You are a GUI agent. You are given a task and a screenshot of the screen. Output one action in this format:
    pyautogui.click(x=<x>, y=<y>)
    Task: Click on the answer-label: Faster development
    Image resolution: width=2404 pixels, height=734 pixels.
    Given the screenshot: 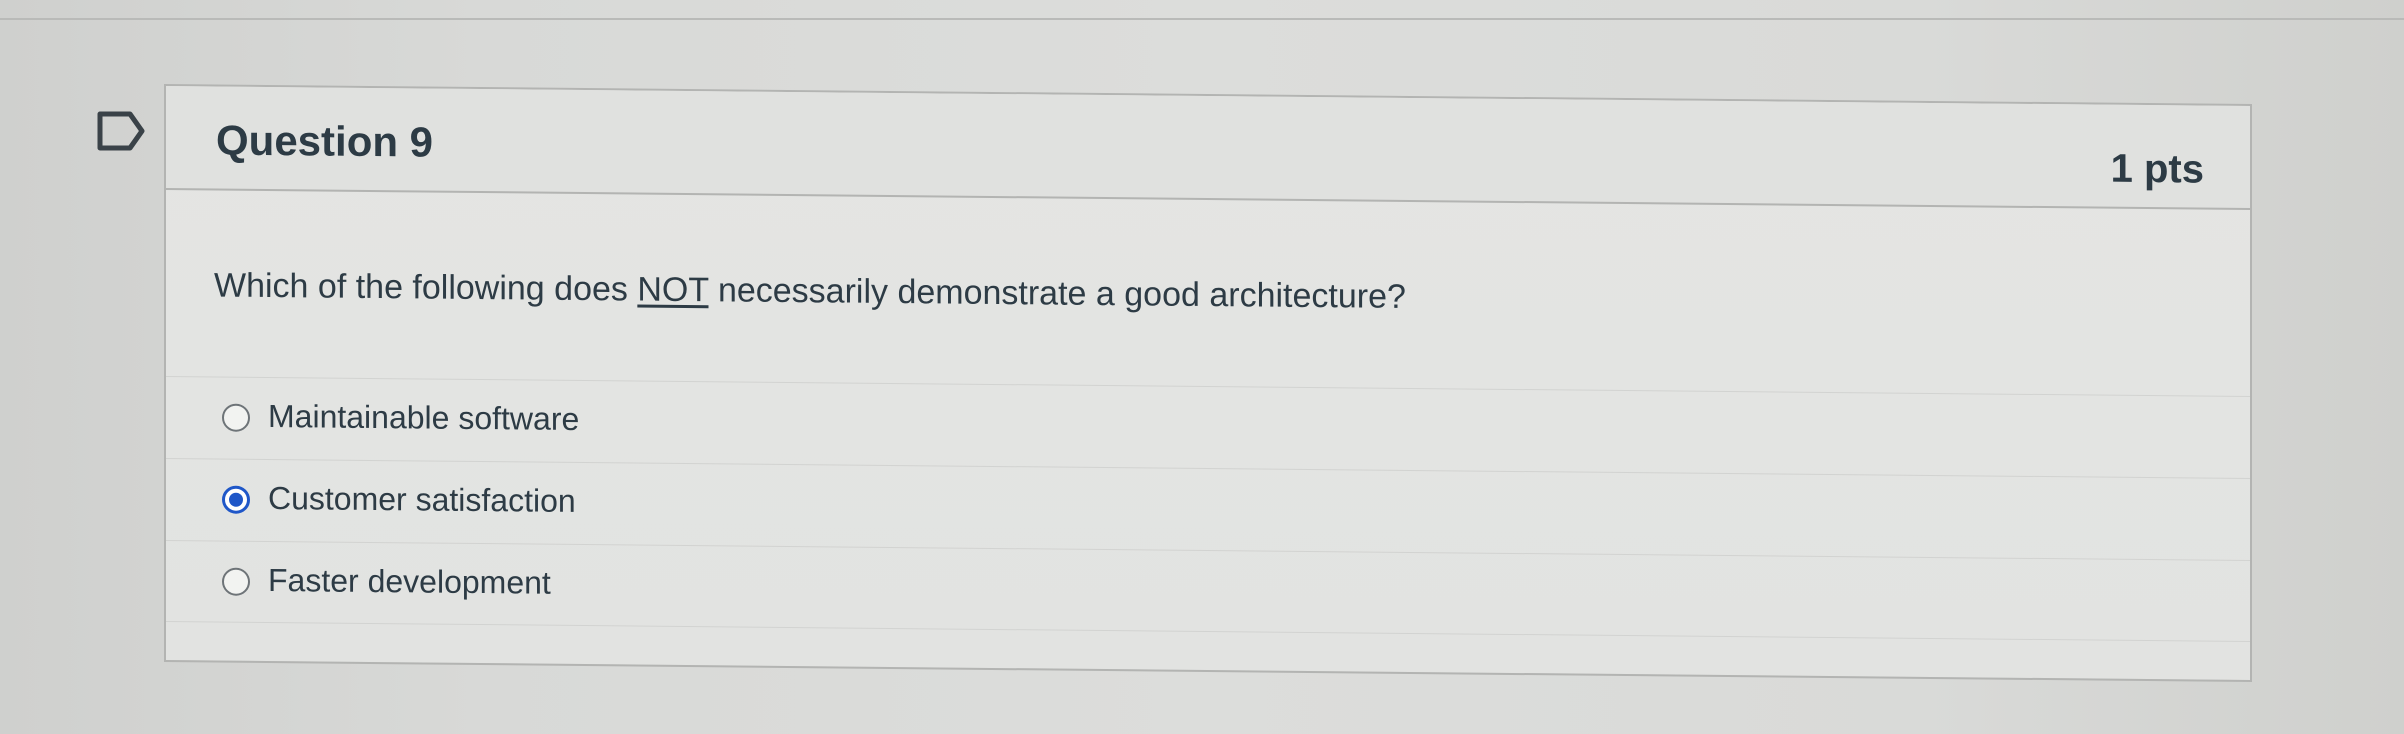 What is the action you would take?
    pyautogui.click(x=409, y=582)
    